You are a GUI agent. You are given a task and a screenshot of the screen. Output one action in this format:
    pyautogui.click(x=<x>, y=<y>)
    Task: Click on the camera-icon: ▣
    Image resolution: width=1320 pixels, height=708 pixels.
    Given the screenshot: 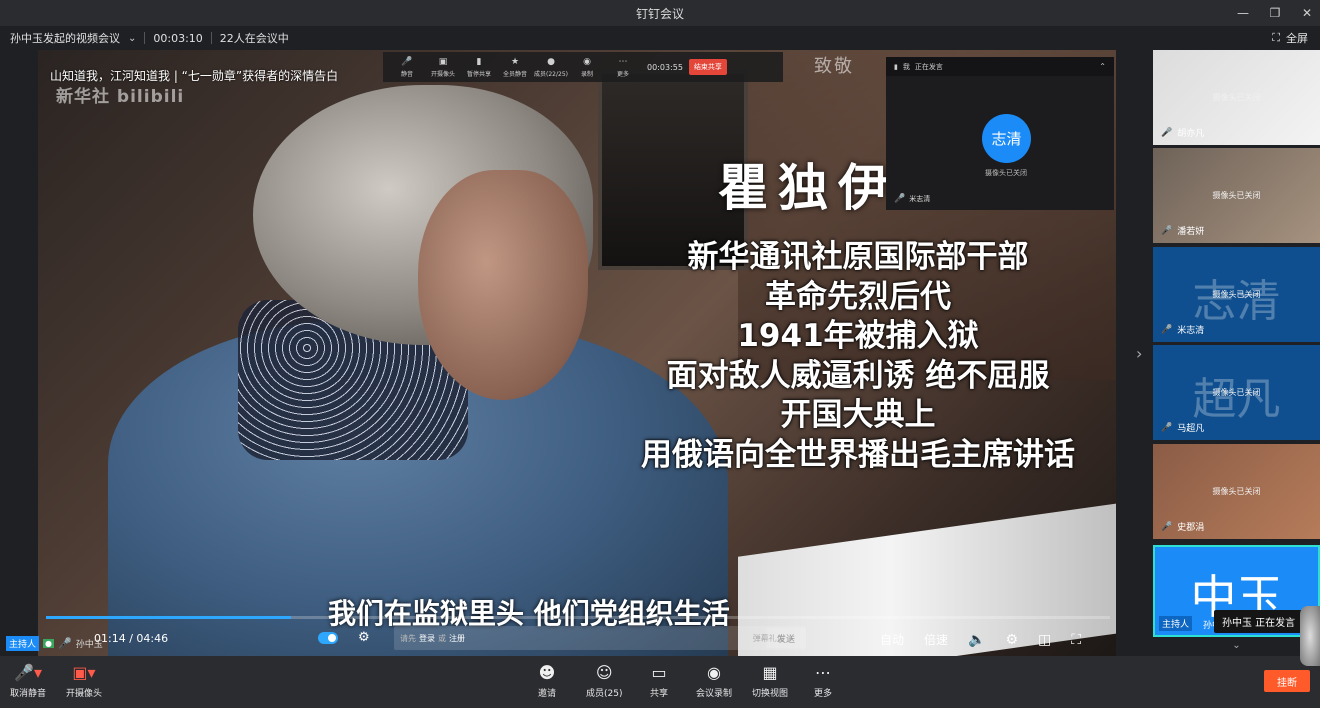 What is the action you would take?
    pyautogui.click(x=443, y=61)
    